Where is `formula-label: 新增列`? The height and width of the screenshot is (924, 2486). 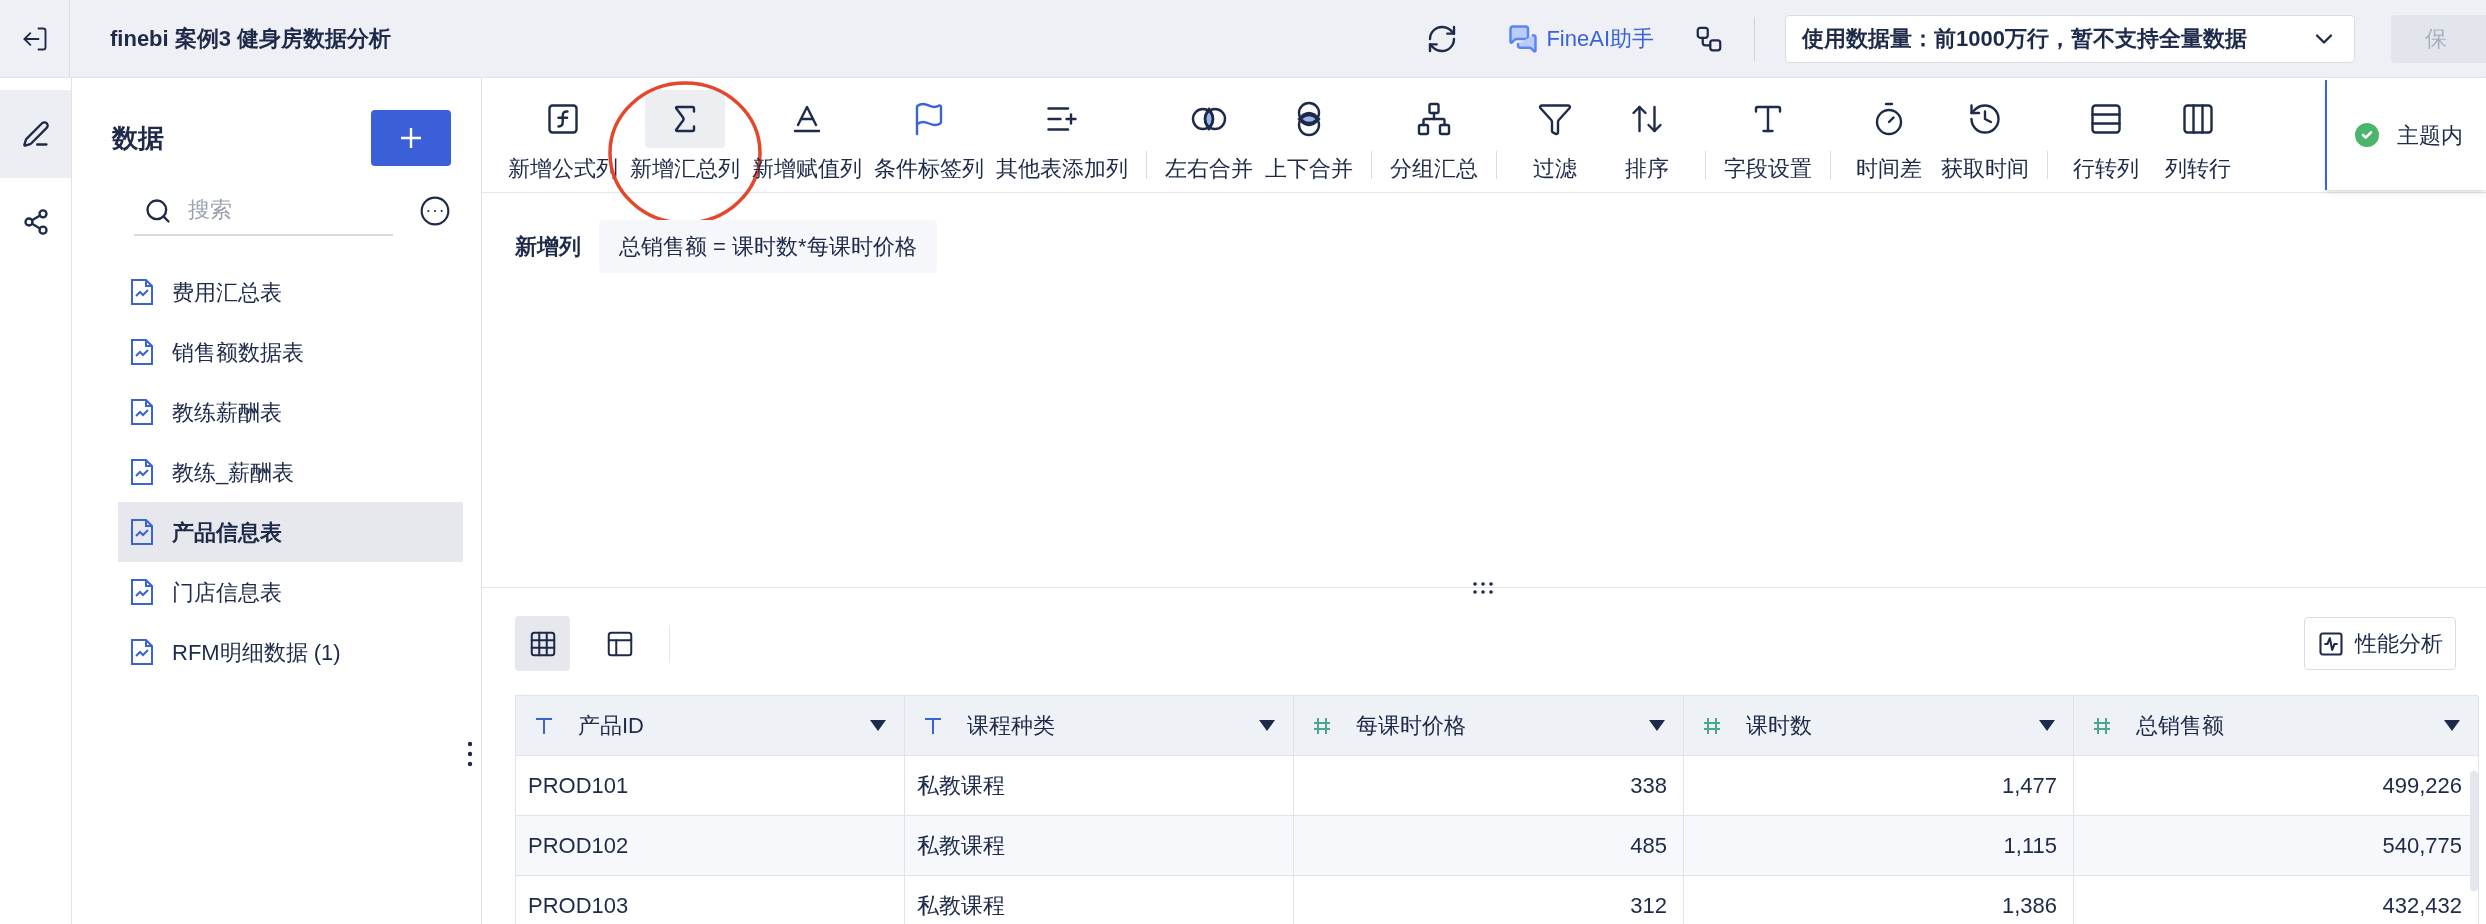
formula-label: 新增列 is located at coordinates (548, 247).